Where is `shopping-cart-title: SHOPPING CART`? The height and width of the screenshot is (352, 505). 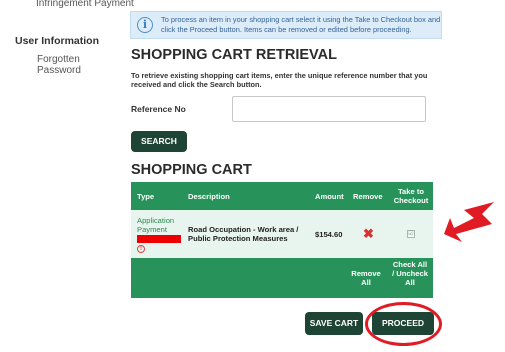
shopping-cart-title: SHOPPING CART is located at coordinates (191, 170).